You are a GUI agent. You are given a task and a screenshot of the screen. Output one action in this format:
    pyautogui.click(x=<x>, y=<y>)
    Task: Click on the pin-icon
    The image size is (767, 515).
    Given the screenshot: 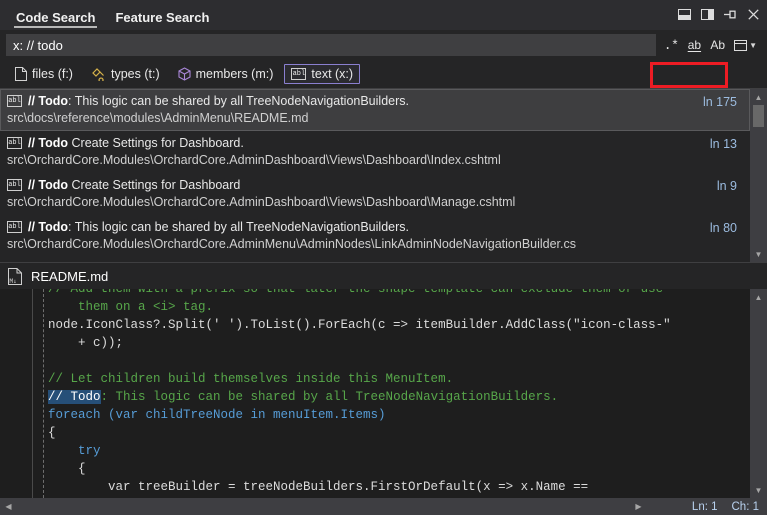 What is the action you would take?
    pyautogui.click(x=730, y=14)
    